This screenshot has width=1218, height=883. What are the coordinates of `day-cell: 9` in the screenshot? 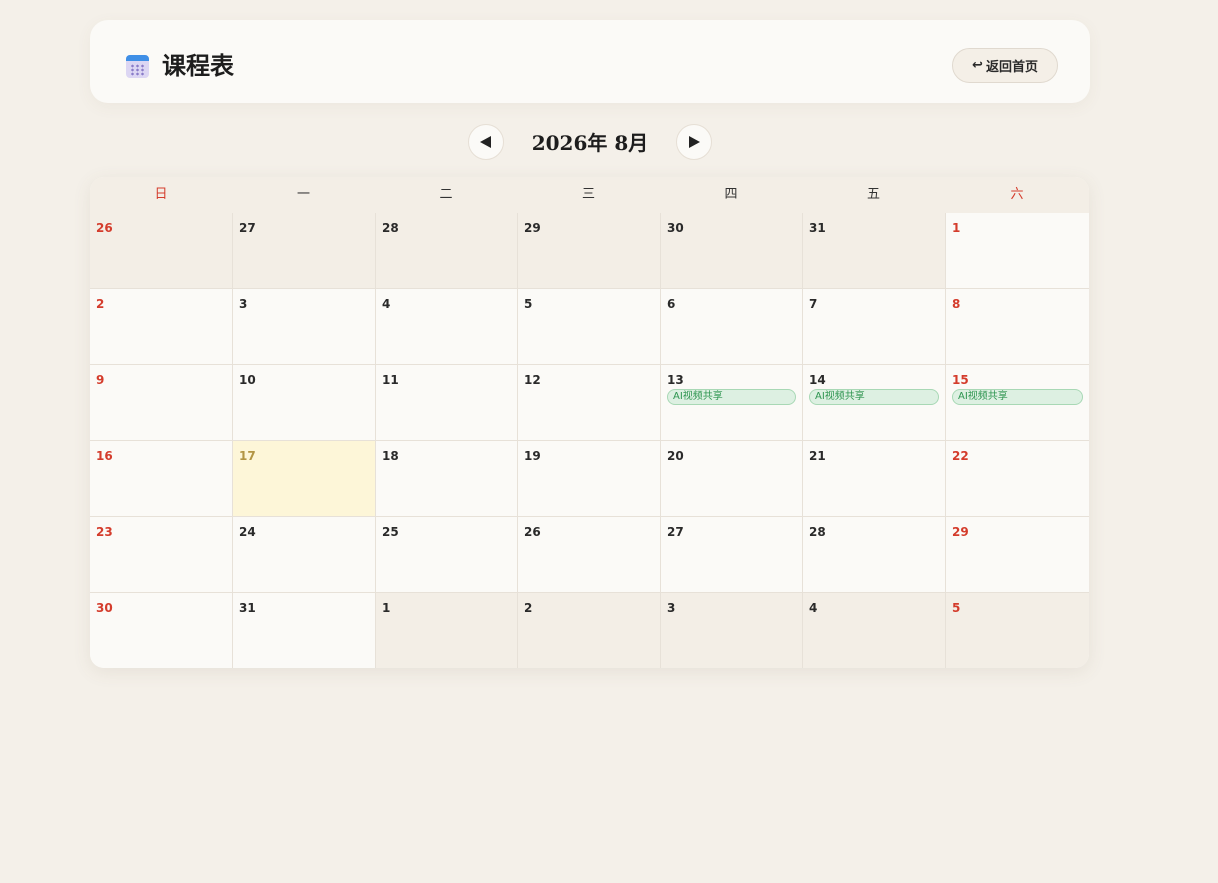 It's located at (161, 402).